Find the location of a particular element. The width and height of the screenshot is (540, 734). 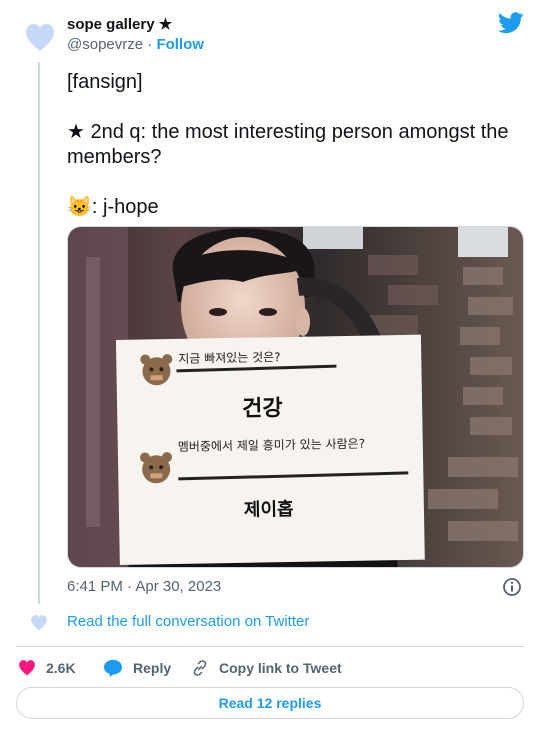

reply-button: Reply is located at coordinates (137, 668).